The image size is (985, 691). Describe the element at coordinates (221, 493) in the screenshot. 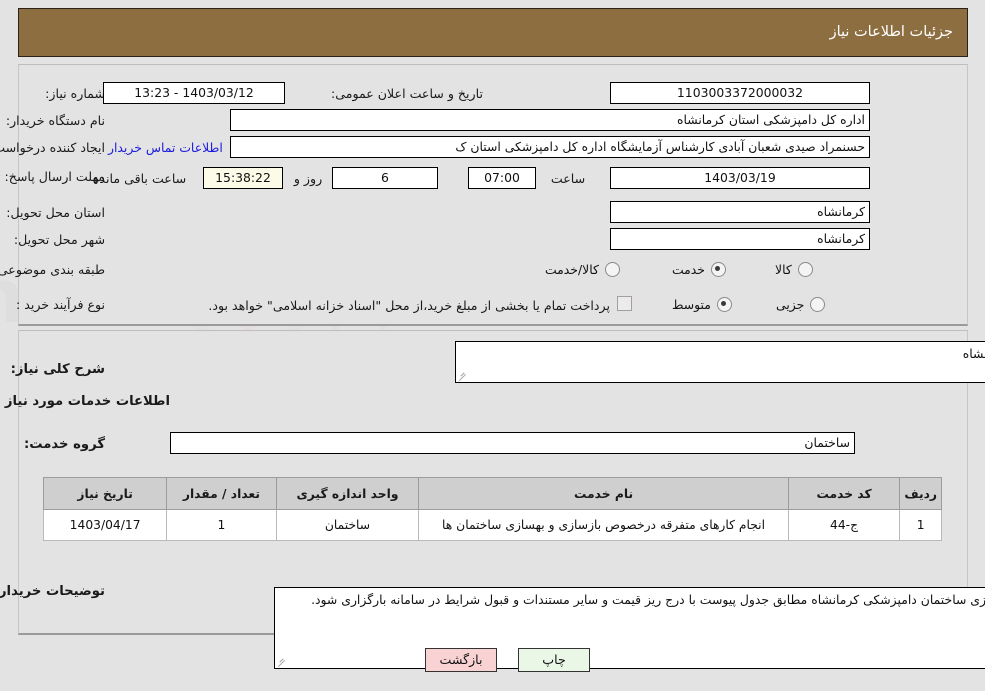

I see `column-header-quantity: تعداد / مقدار` at that location.